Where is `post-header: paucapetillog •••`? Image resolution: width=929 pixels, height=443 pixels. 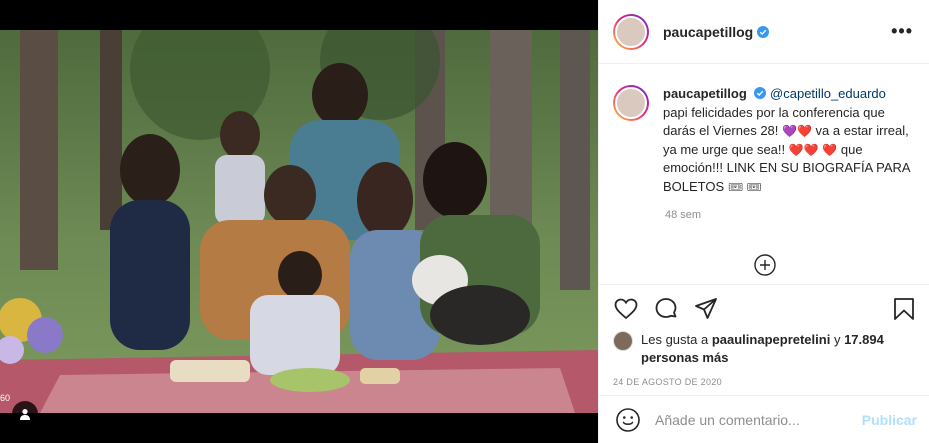
post-header: paucapetillog ••• is located at coordinates (764, 32).